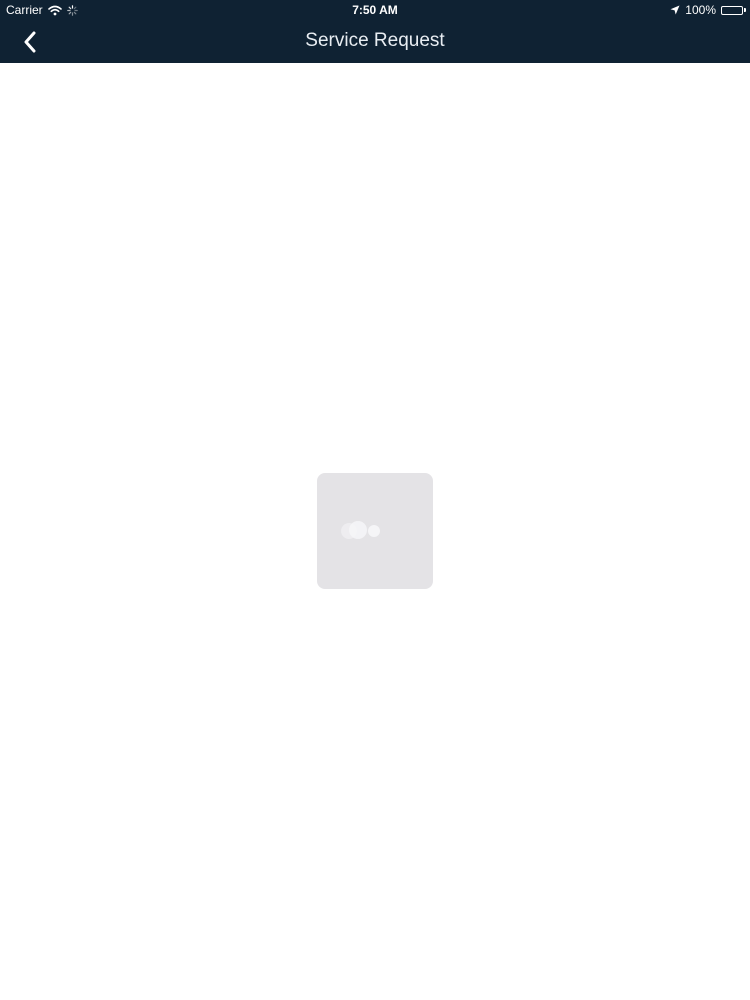  I want to click on page-title: Service Request, so click(375, 40).